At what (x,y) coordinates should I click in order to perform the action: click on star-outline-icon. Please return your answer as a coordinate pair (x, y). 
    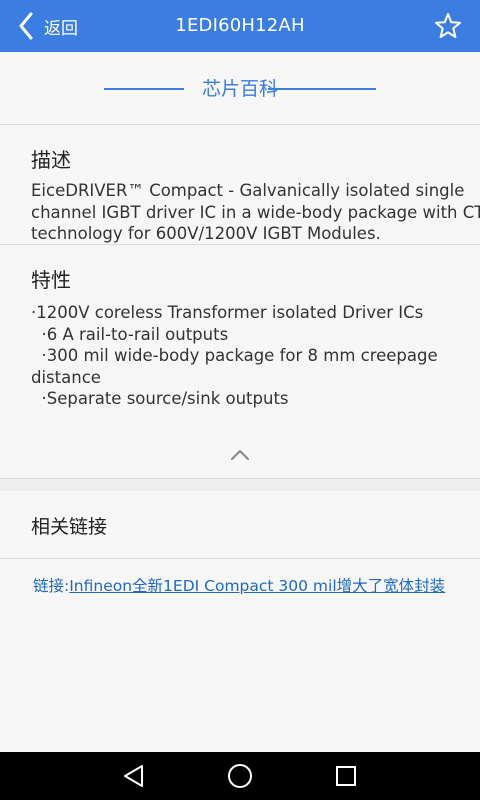
    Looking at the image, I should click on (448, 28).